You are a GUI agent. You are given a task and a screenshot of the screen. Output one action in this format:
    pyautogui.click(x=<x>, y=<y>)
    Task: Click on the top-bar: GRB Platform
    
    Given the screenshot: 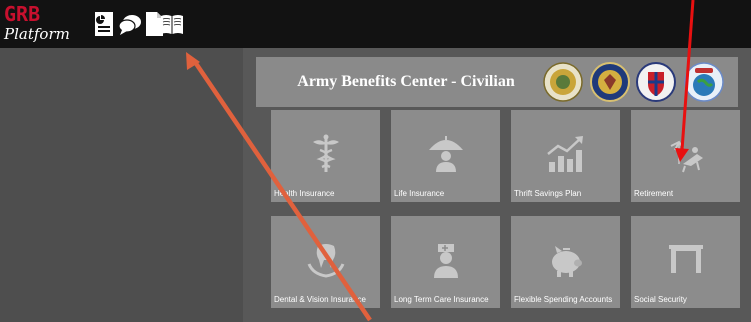 What is the action you would take?
    pyautogui.click(x=375, y=24)
    